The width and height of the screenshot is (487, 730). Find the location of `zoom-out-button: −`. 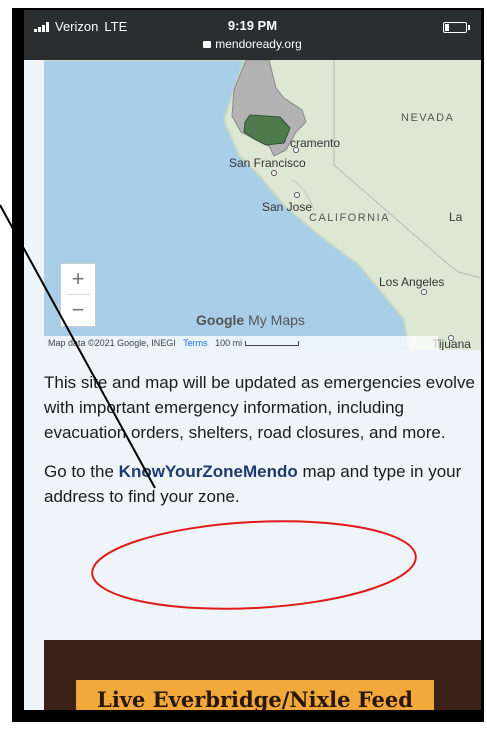

zoom-out-button: − is located at coordinates (78, 310).